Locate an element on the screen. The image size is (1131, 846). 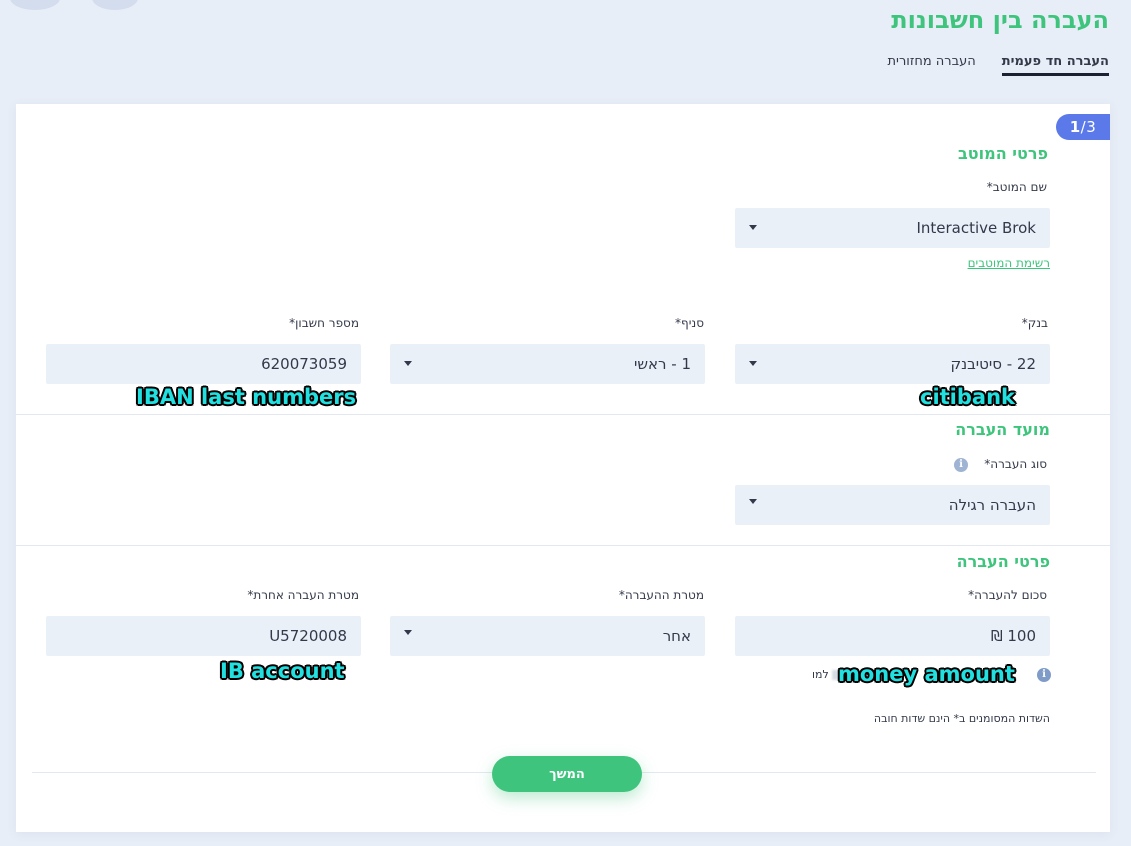
other-purpose-field is located at coordinates (203, 636).